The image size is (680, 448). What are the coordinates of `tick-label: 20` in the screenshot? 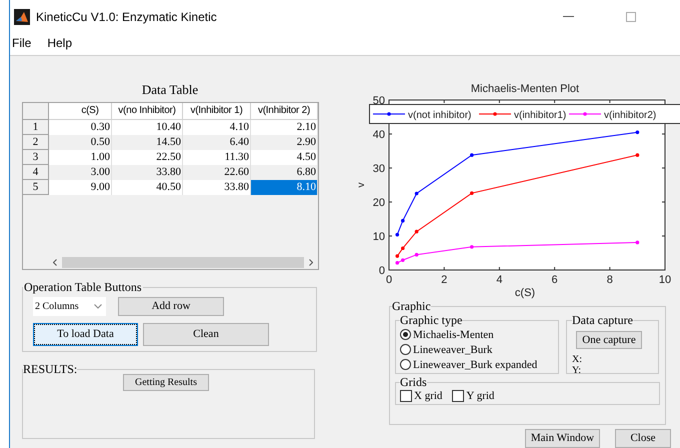 It's located at (378, 203).